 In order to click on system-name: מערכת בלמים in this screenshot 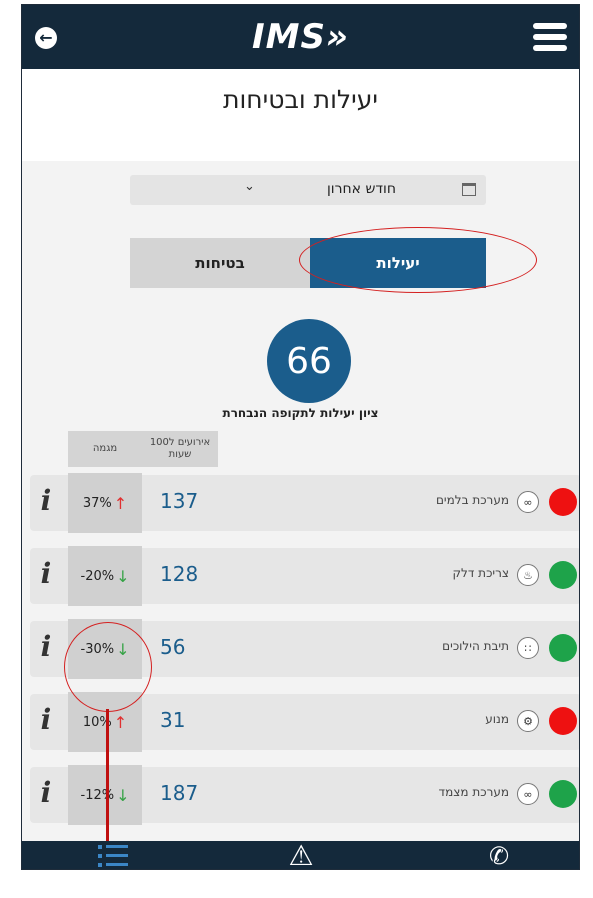, I will do `click(472, 500)`.